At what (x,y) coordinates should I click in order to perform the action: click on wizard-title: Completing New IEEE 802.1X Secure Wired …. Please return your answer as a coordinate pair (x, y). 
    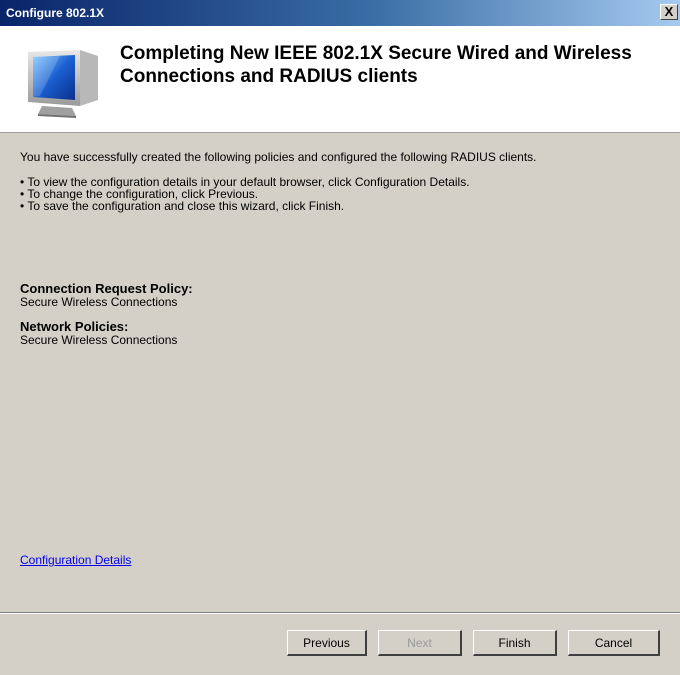
    Looking at the image, I should click on (376, 65).